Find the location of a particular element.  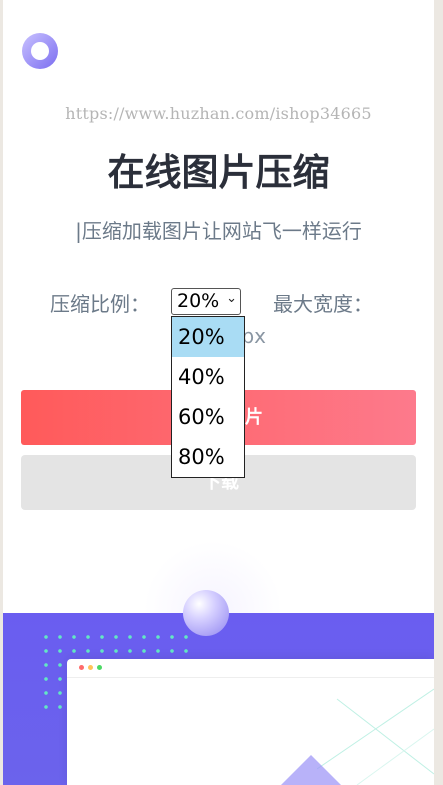

ratio-option-40: 40% is located at coordinates (208, 377).